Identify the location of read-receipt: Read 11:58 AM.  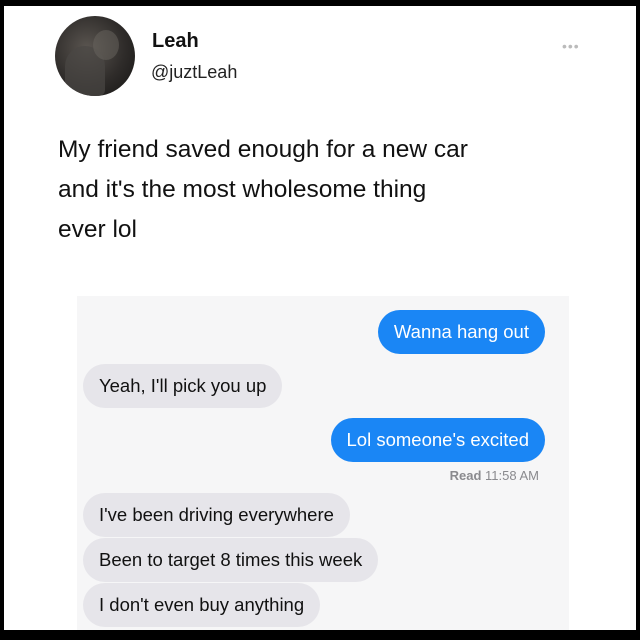
(494, 475).